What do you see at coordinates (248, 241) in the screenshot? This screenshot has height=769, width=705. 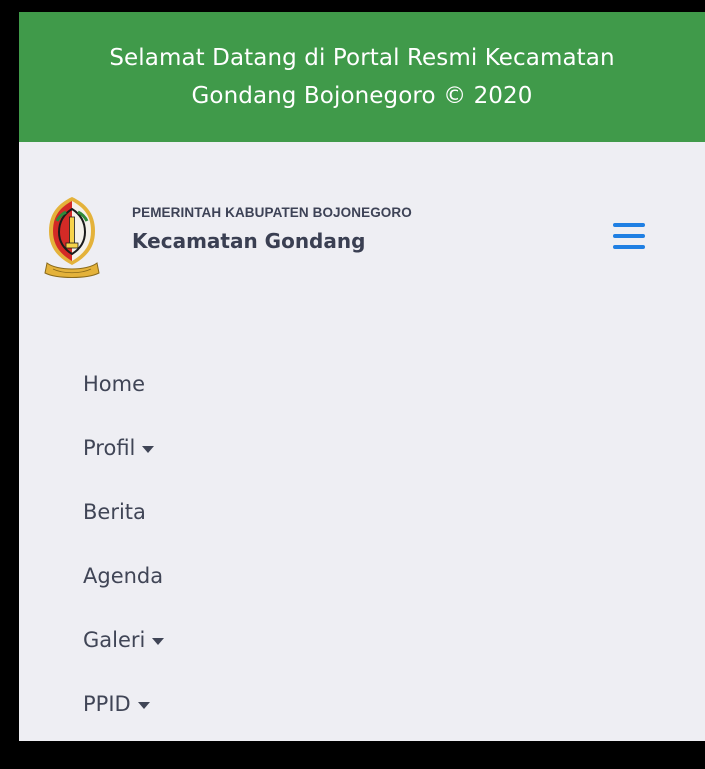 I see `site-title: Kecamatan Gondang` at bounding box center [248, 241].